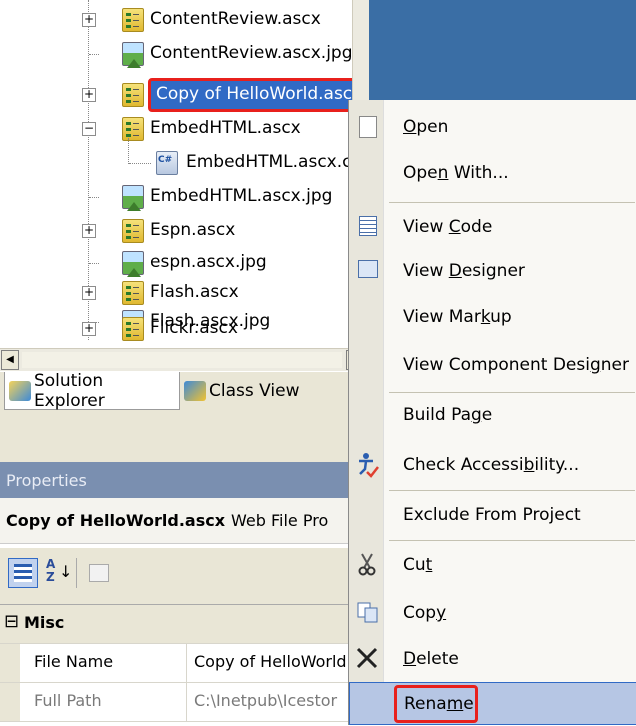 The height and width of the screenshot is (726, 636). Describe the element at coordinates (57, 573) in the screenshot. I see `alphabetical-button: A Z ↓` at that location.